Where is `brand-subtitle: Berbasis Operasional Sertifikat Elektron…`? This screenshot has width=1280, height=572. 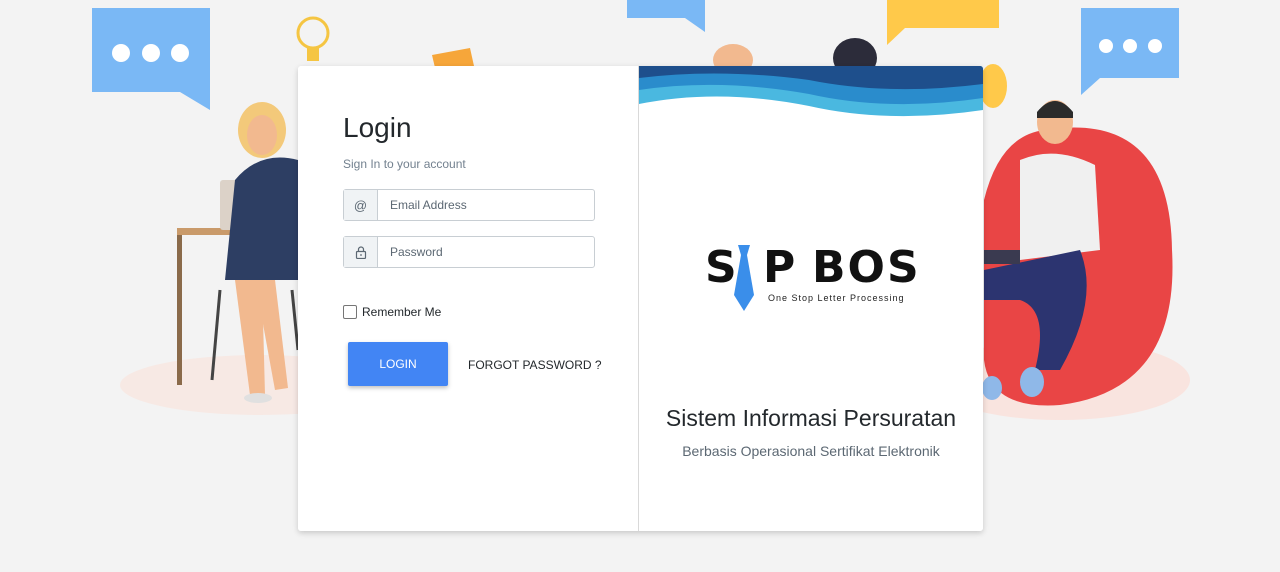 brand-subtitle: Berbasis Operasional Sertifikat Elektron… is located at coordinates (811, 451).